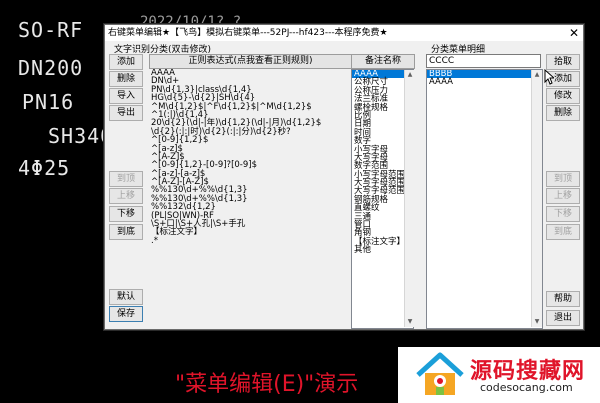 Image resolution: width=600 pixels, height=403 pixels. What do you see at coordinates (563, 96) in the screenshot?
I see `modify-detail-button: 修改` at bounding box center [563, 96].